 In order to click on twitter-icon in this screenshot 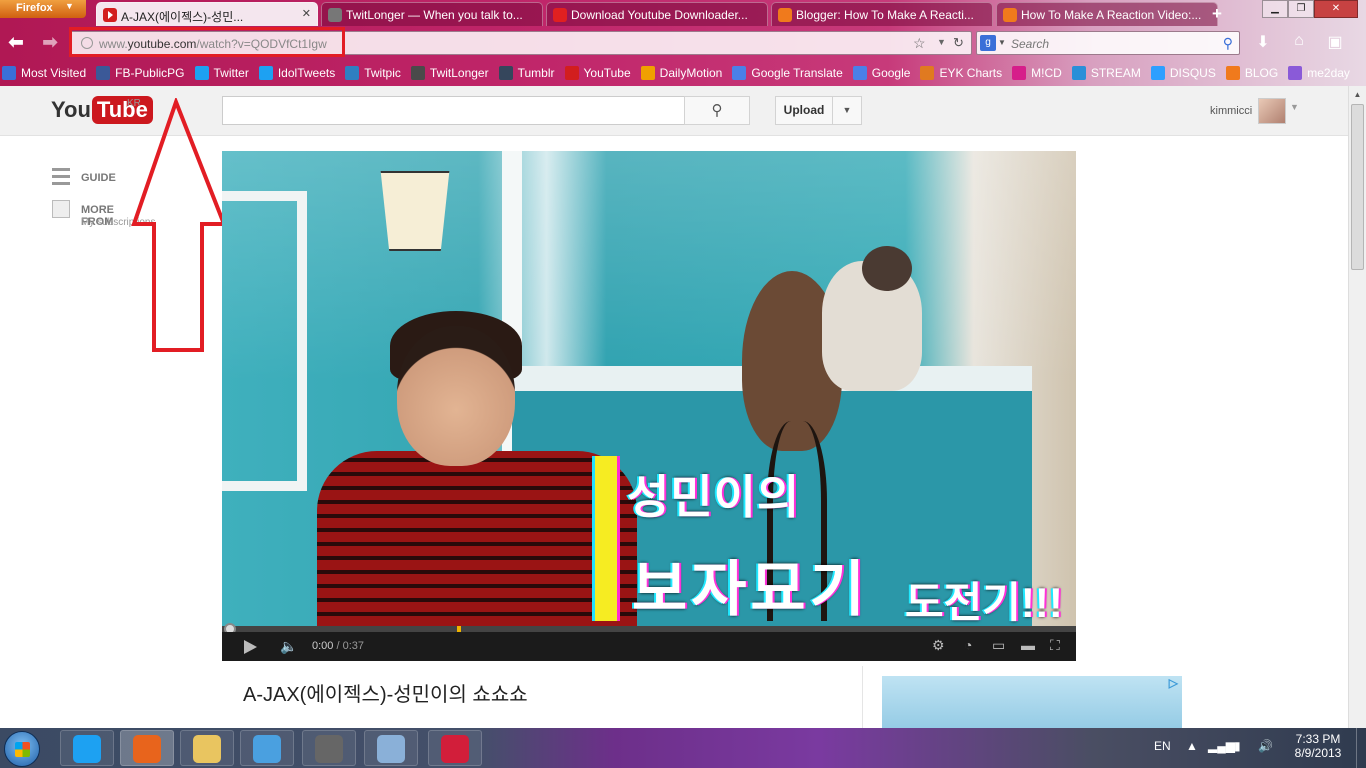, I will do `click(201, 73)`.